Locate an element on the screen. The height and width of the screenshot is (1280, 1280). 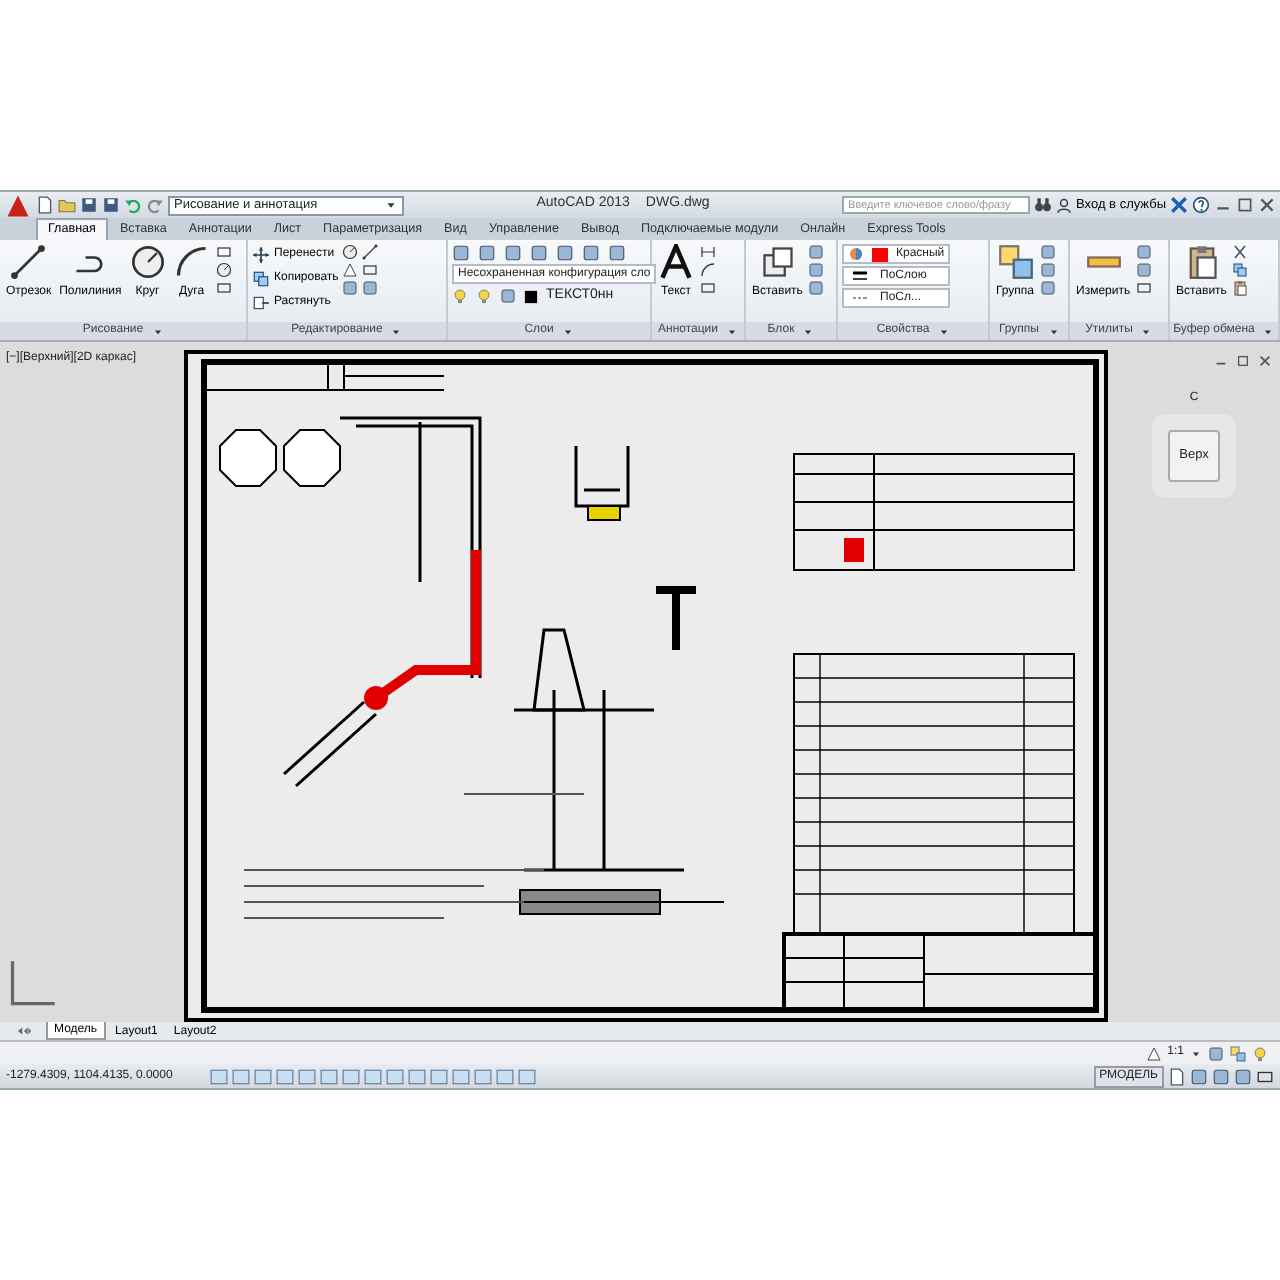
group-icon is located at coordinates (1015, 262).